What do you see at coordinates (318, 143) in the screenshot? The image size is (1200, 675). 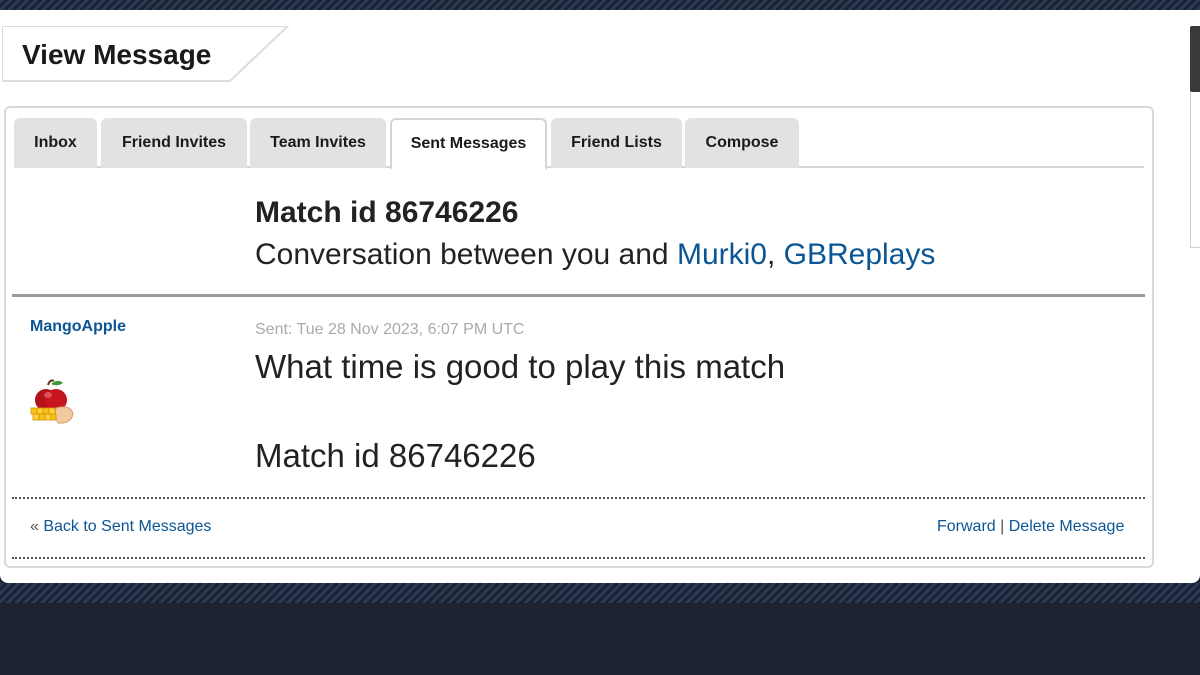 I see `tab-team-invites: Team Invites` at bounding box center [318, 143].